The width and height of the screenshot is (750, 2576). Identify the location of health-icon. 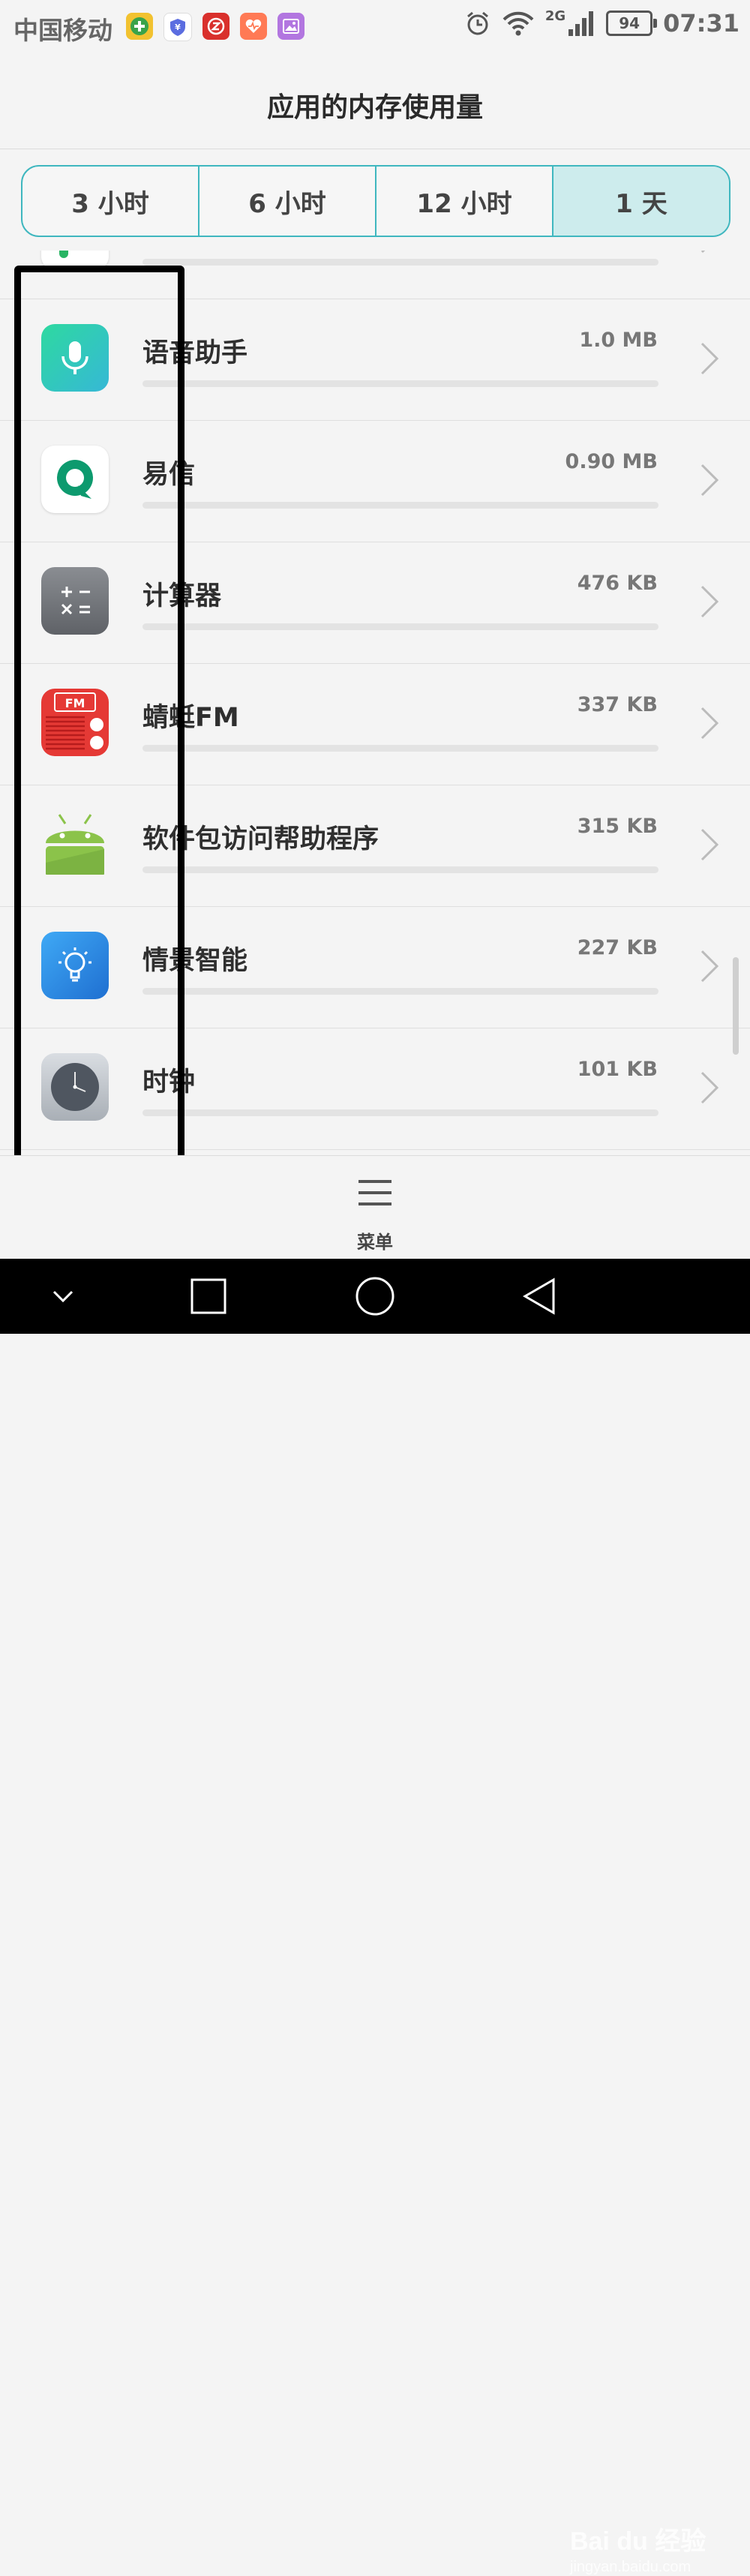
(253, 26).